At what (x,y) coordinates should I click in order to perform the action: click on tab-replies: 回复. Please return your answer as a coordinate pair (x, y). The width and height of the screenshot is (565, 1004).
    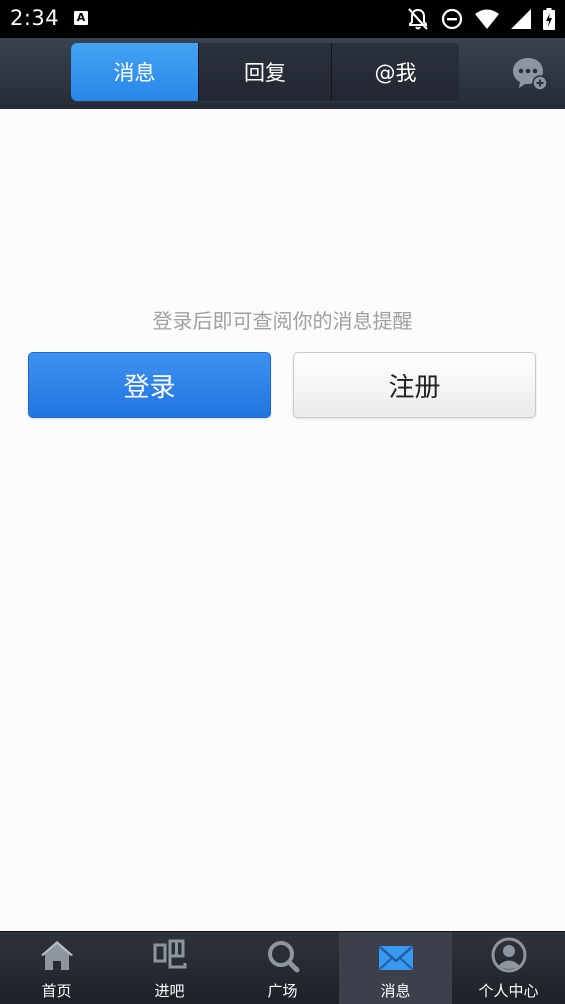
    Looking at the image, I should click on (265, 72).